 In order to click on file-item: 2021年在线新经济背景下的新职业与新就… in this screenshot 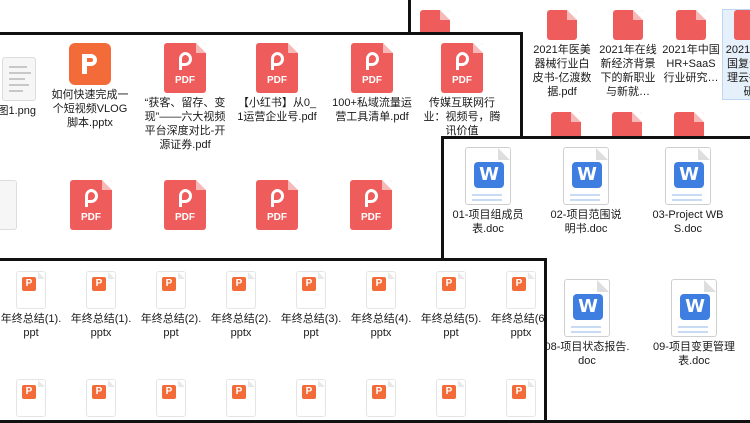, I will do `click(628, 54)`.